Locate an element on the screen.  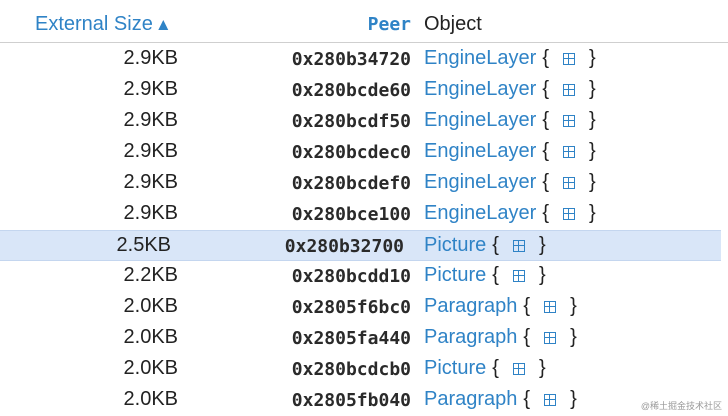
external-size-cell: 2.2KB is located at coordinates (150, 275).